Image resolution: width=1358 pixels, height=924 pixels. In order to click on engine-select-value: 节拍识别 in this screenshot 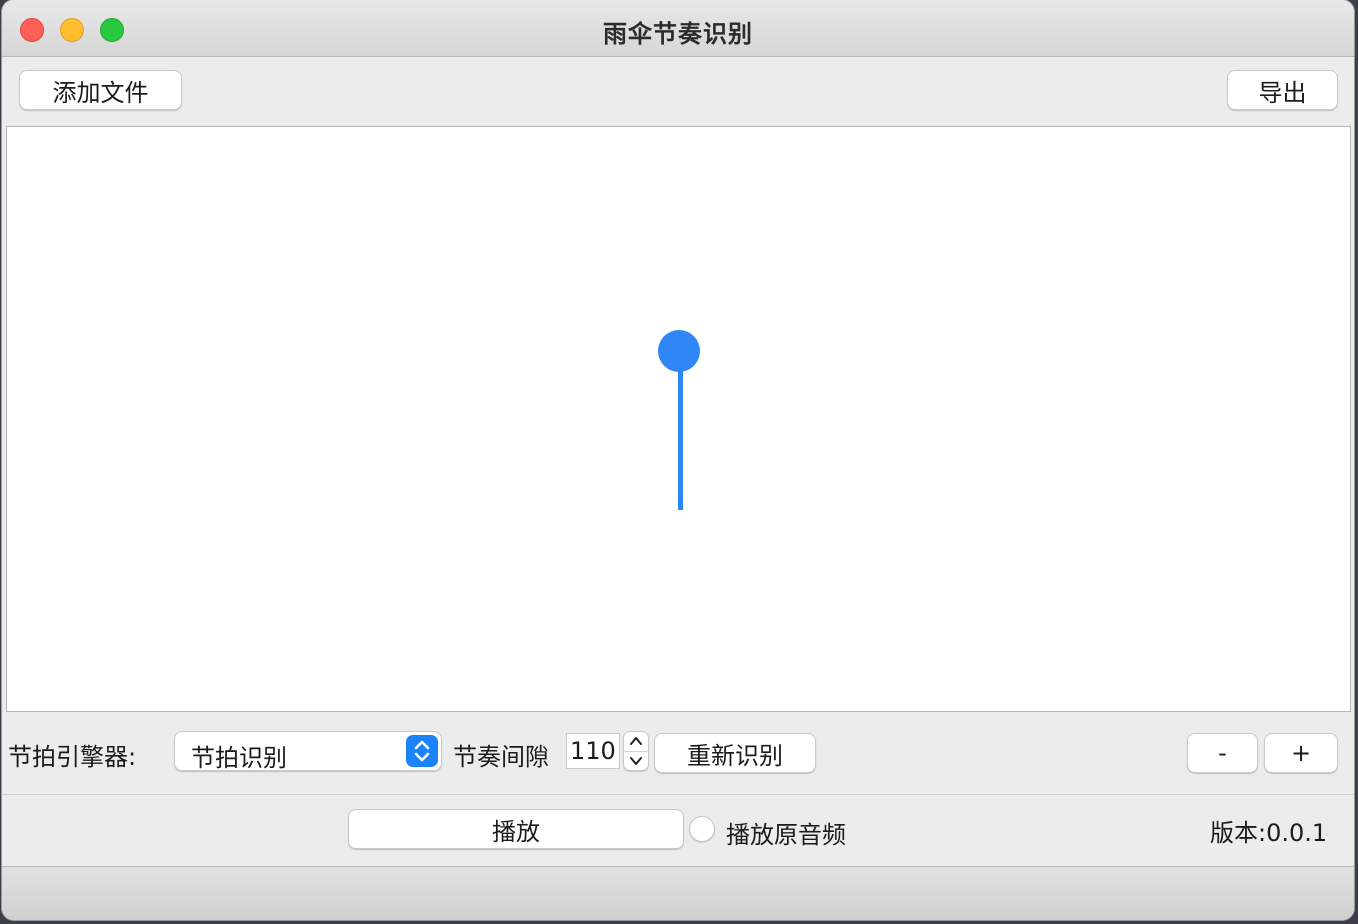, I will do `click(239, 758)`.